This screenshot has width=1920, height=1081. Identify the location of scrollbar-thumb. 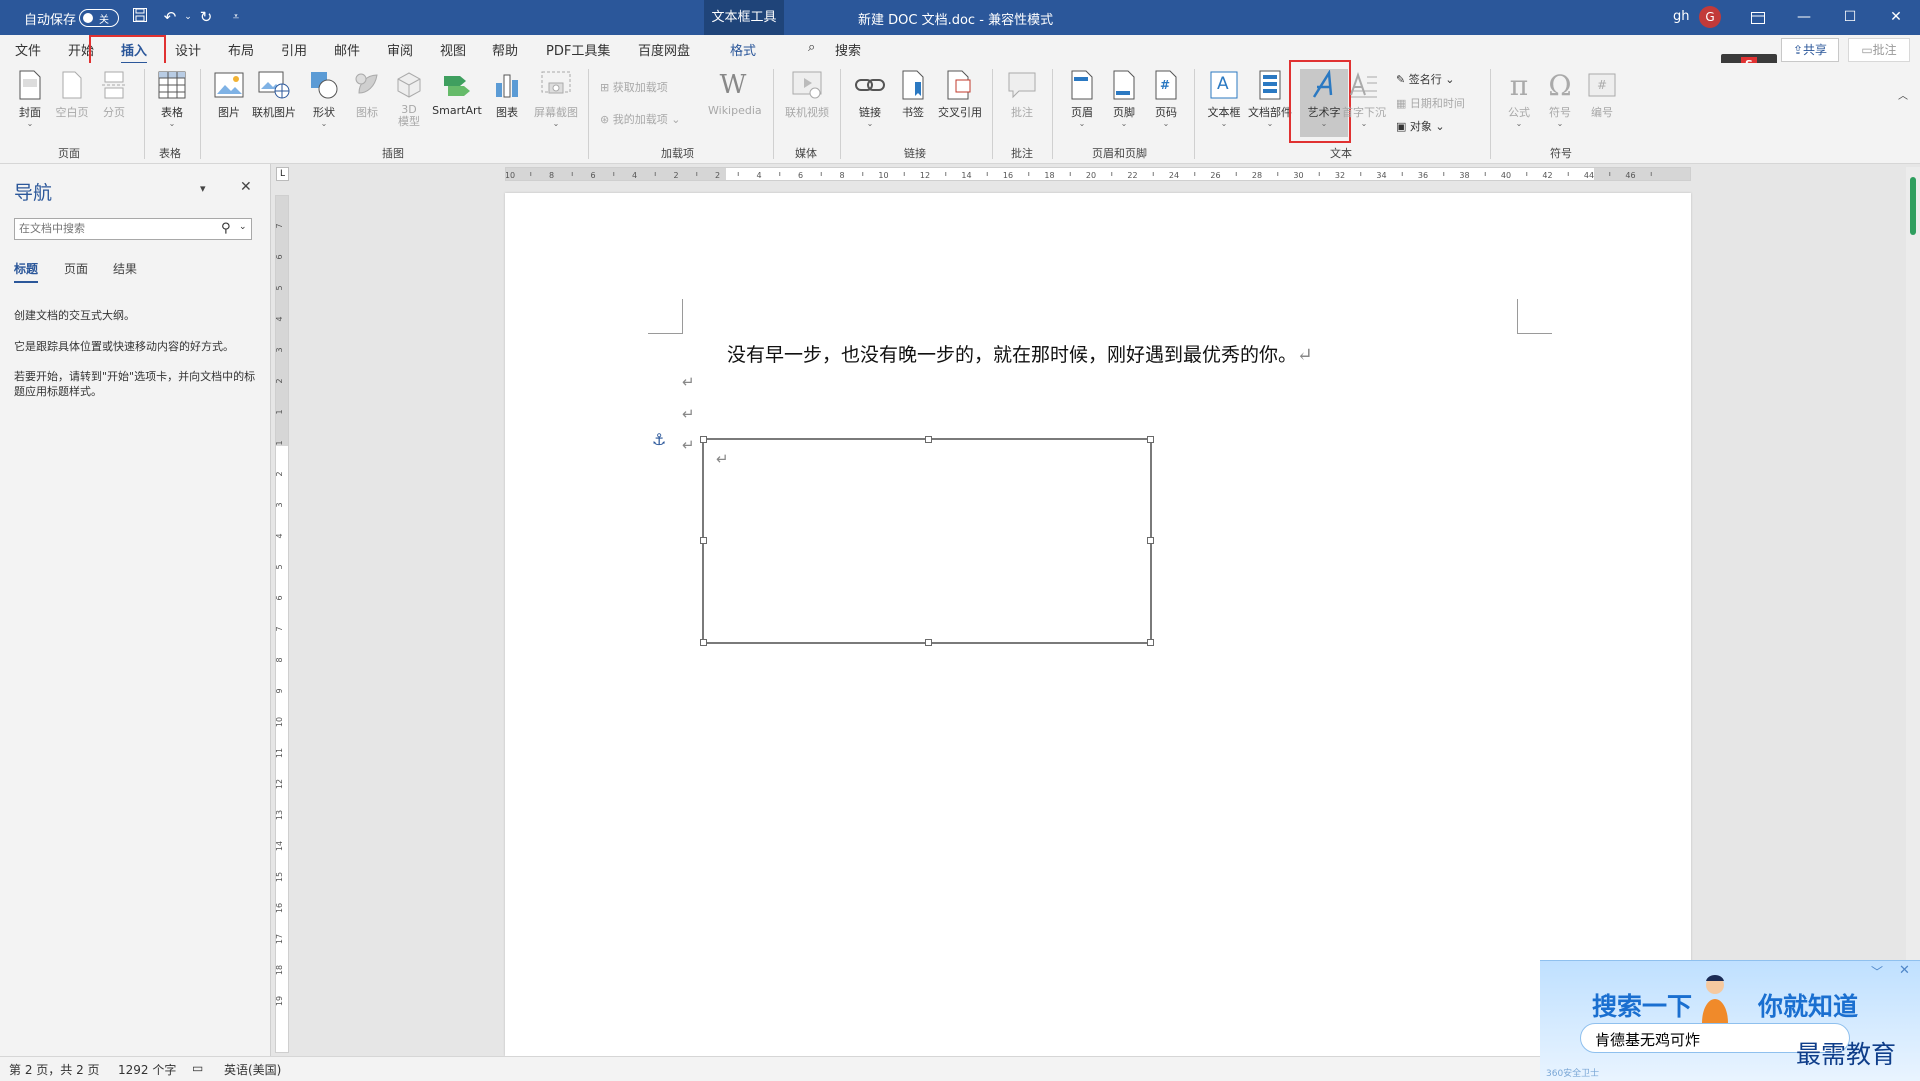
(1913, 206).